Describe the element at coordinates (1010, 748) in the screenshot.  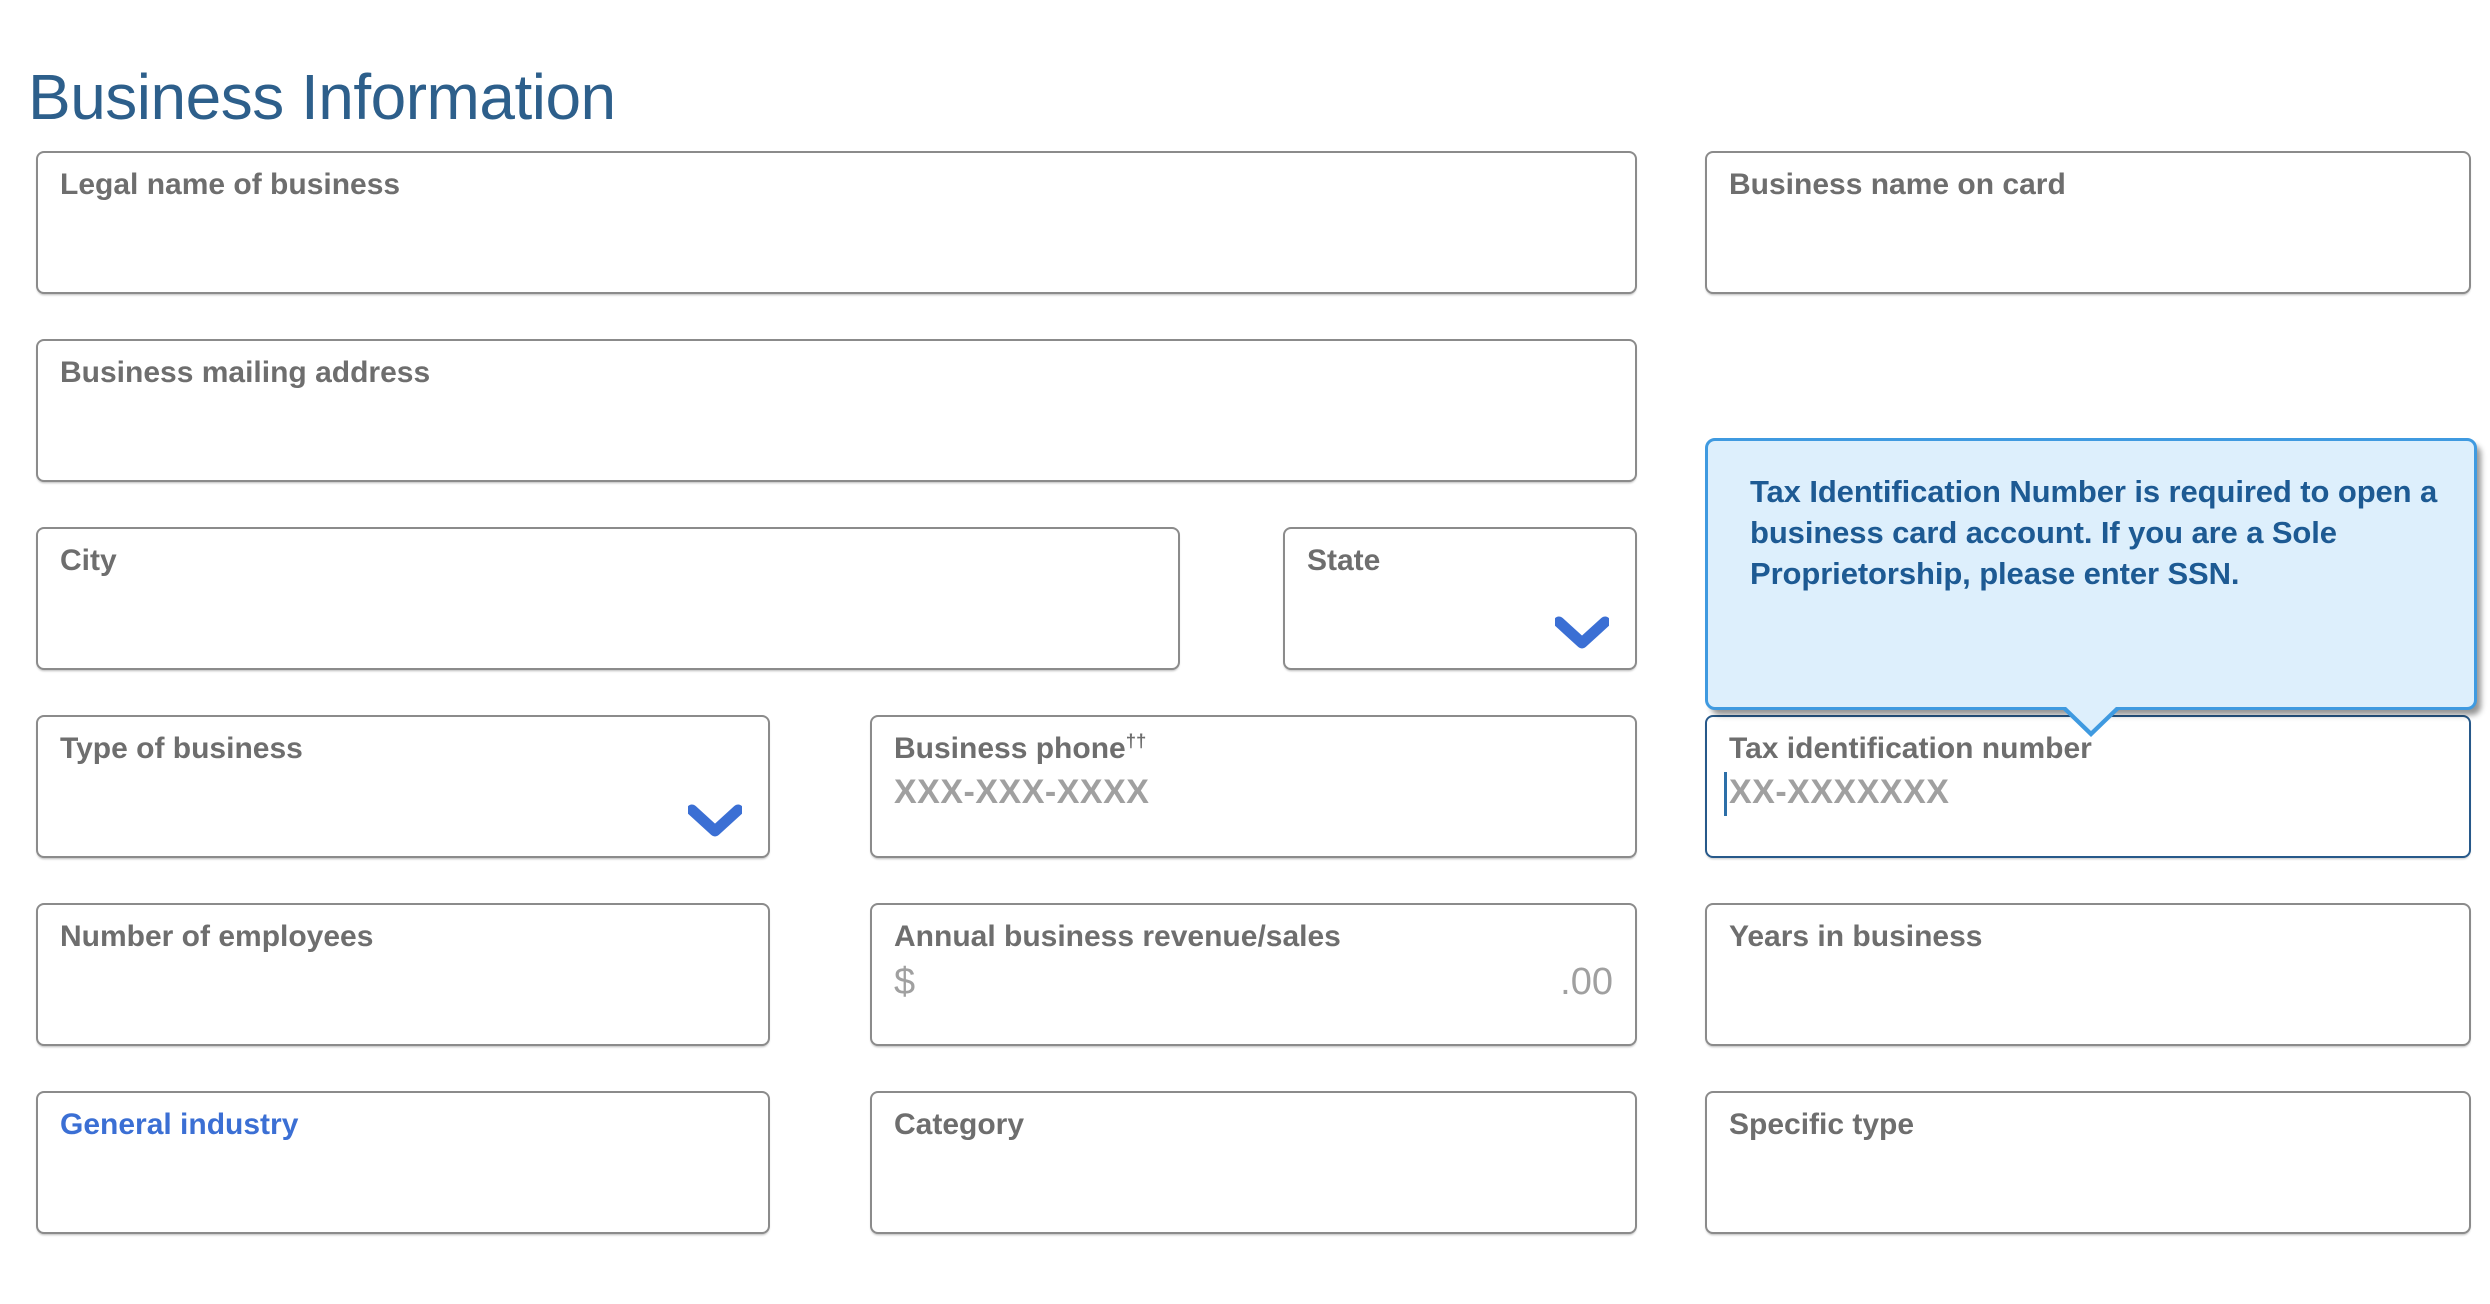
I see `business-phone-label-text: Business phone` at that location.